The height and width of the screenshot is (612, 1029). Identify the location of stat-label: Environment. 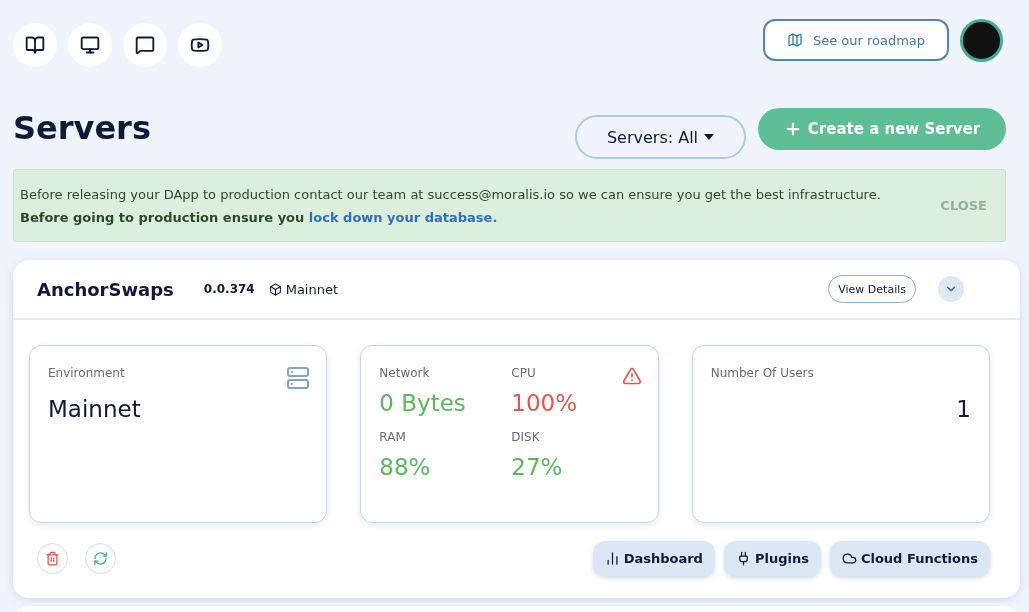
(86, 373).